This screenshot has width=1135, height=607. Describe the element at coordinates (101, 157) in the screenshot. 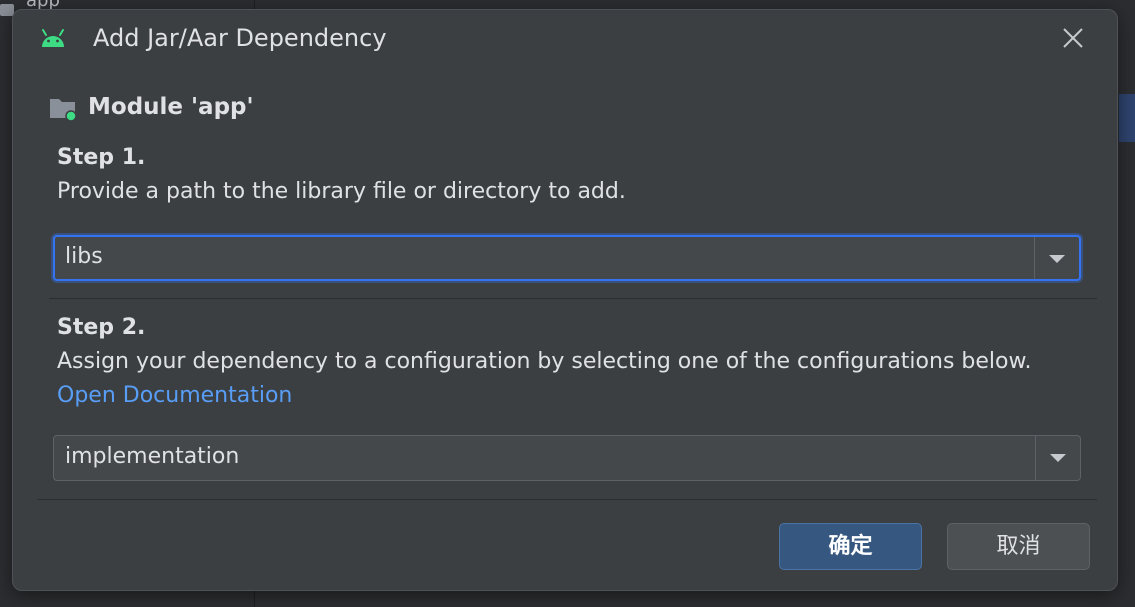

I see `step1-title: Step 1.` at that location.